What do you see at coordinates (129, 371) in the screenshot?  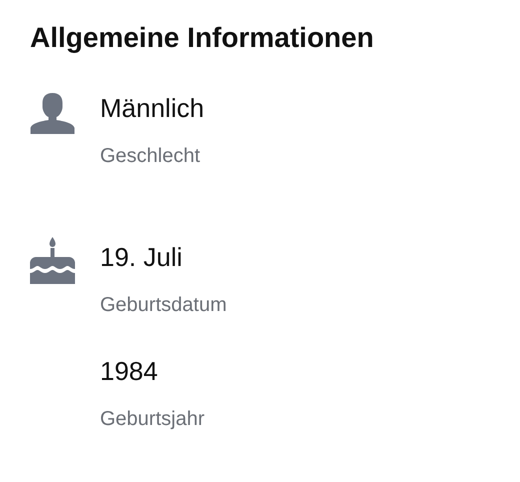 I see `field-value: 1984` at bounding box center [129, 371].